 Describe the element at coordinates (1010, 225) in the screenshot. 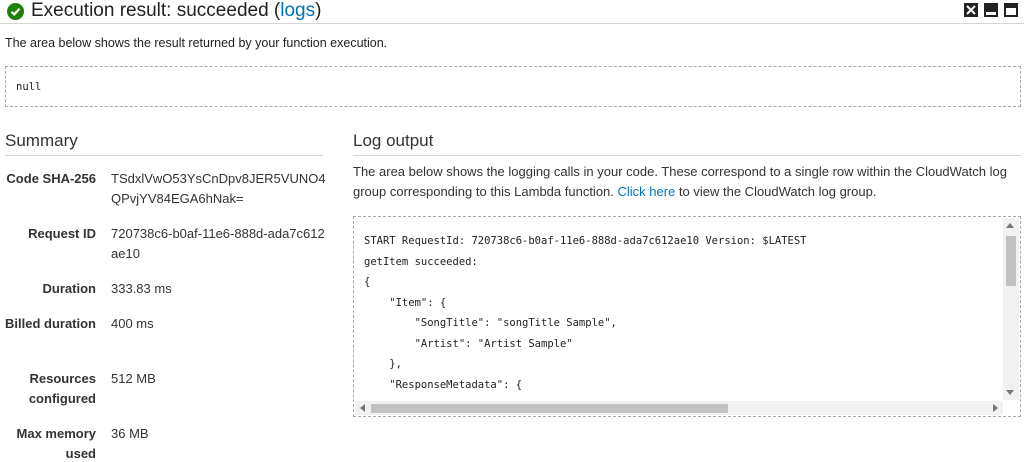

I see `scroll-up-arrow-icon` at that location.